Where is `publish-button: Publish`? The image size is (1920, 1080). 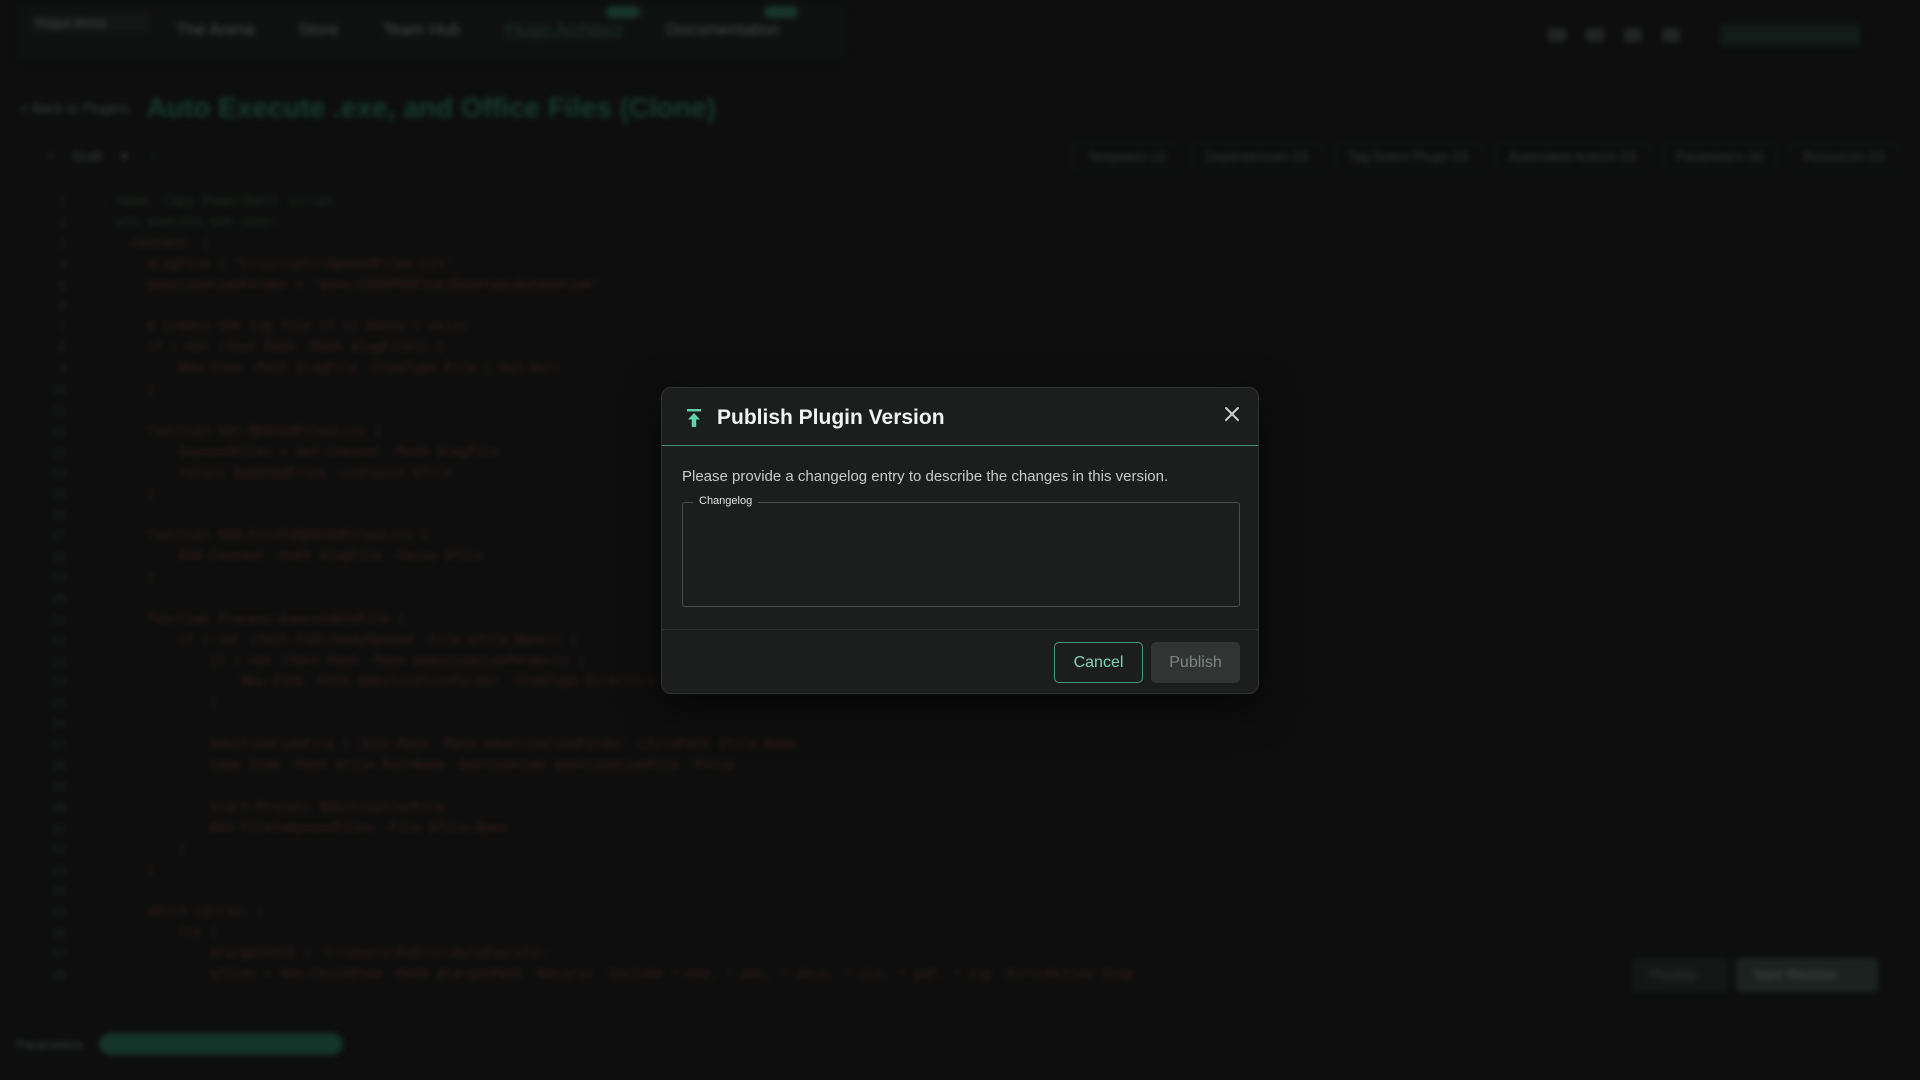
publish-button: Publish is located at coordinates (1195, 662).